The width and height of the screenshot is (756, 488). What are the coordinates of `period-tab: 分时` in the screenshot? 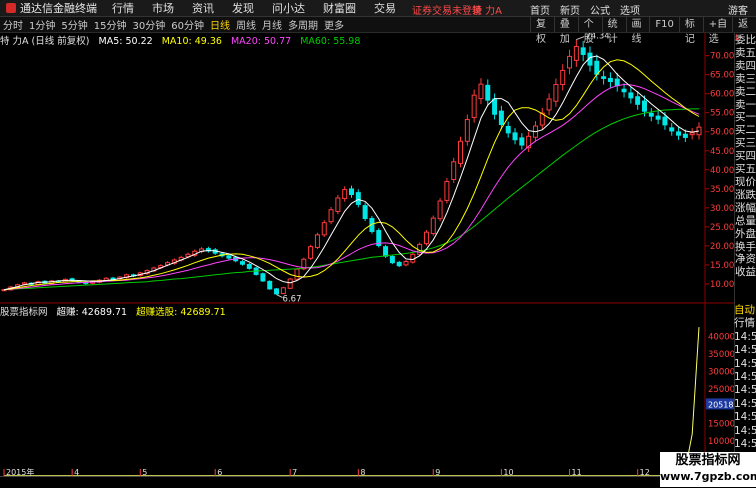 It's located at (13, 24).